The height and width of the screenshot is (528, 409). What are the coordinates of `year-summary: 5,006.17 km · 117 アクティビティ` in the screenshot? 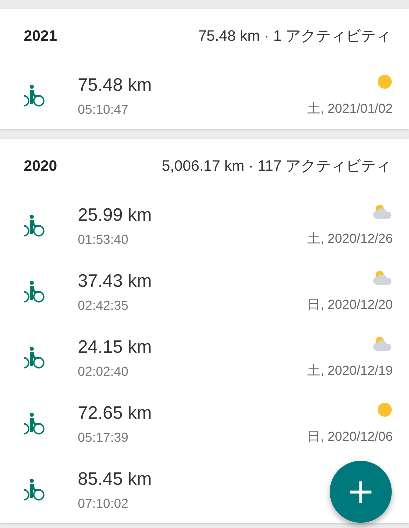 It's located at (276, 166).